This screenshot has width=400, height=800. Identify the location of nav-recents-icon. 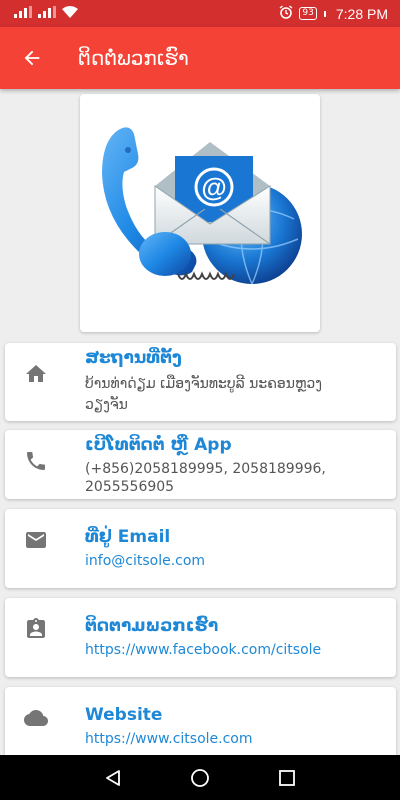
(286, 777).